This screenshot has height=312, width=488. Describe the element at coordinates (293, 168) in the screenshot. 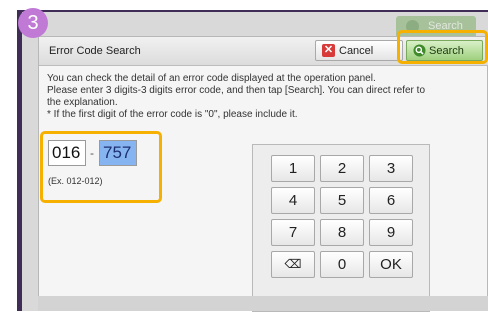

I see `key-1: 1` at that location.